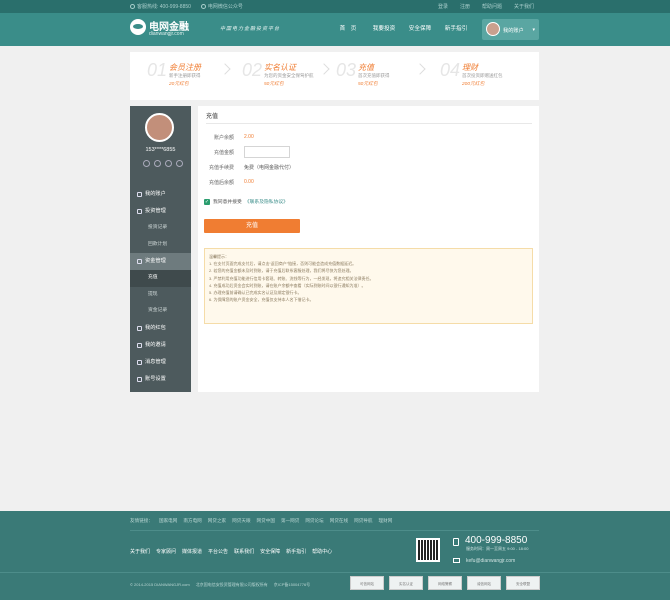 The image size is (670, 600). What do you see at coordinates (496, 540) in the screenshot?
I see `footer-phone: 400-999-8850` at bounding box center [496, 540].